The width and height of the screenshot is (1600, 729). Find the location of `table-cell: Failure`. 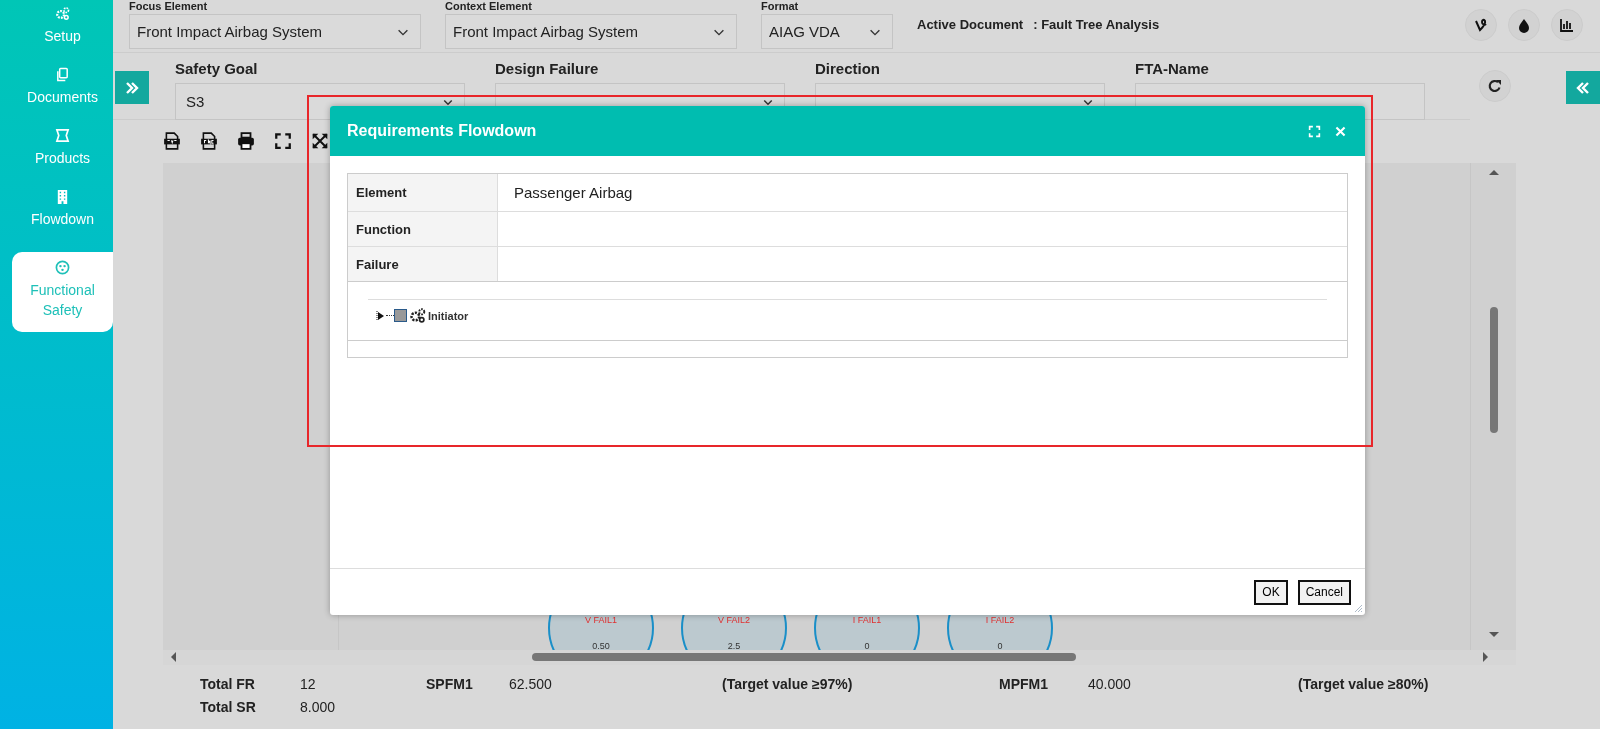

table-cell: Failure is located at coordinates (423, 264).